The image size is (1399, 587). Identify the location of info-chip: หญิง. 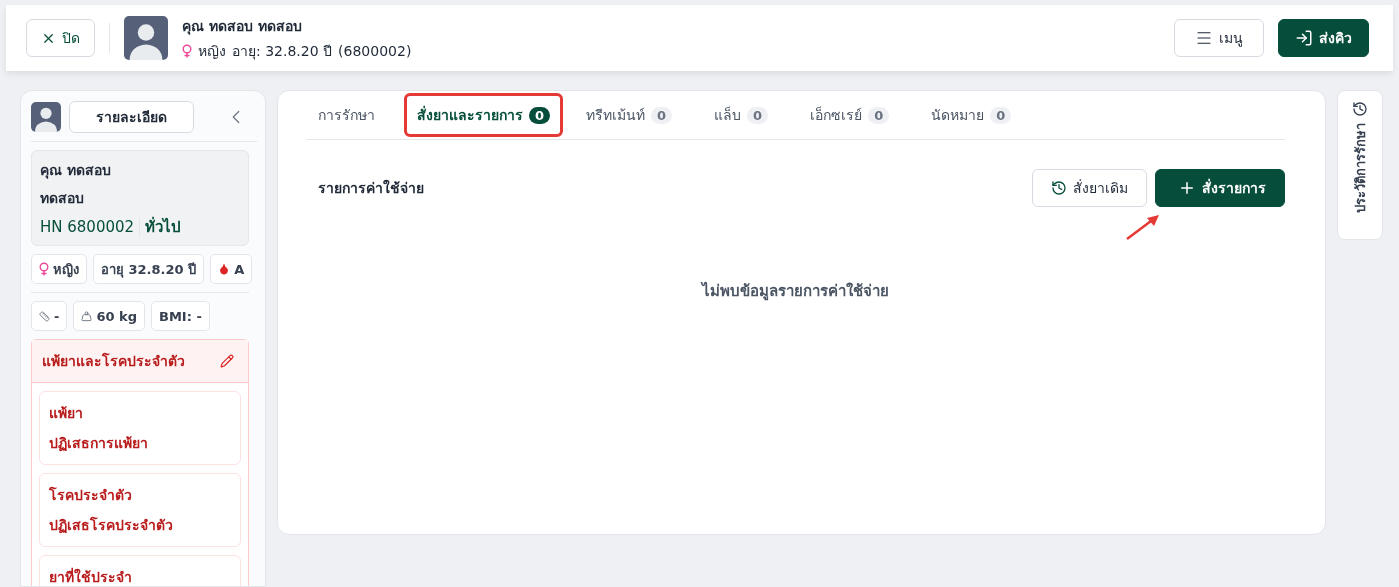
(59, 269).